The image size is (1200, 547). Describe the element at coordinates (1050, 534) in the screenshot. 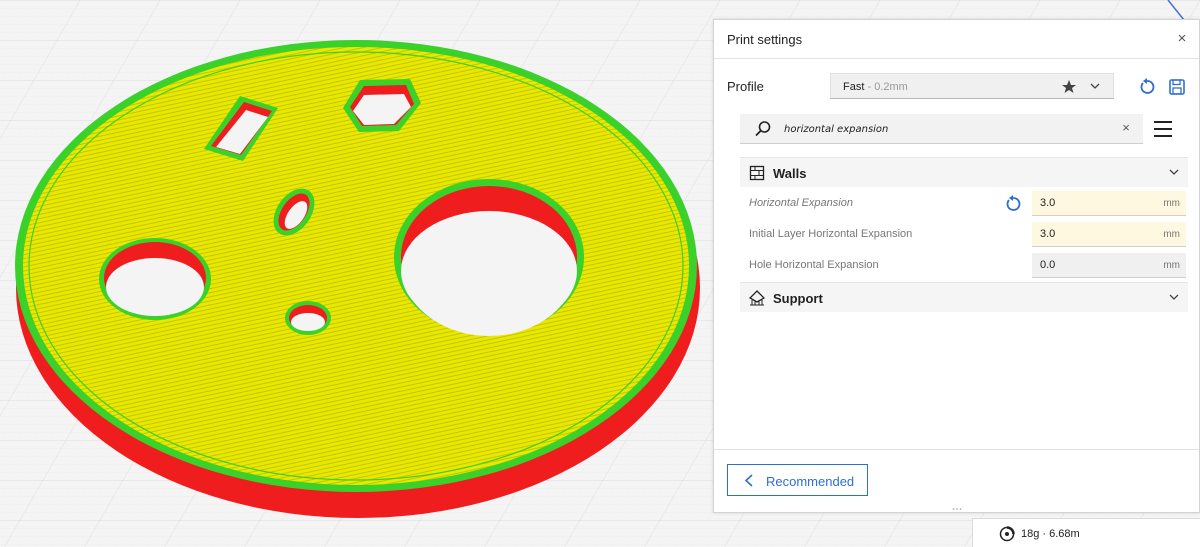

I see `estimate-text: 18g · 6.68m` at that location.